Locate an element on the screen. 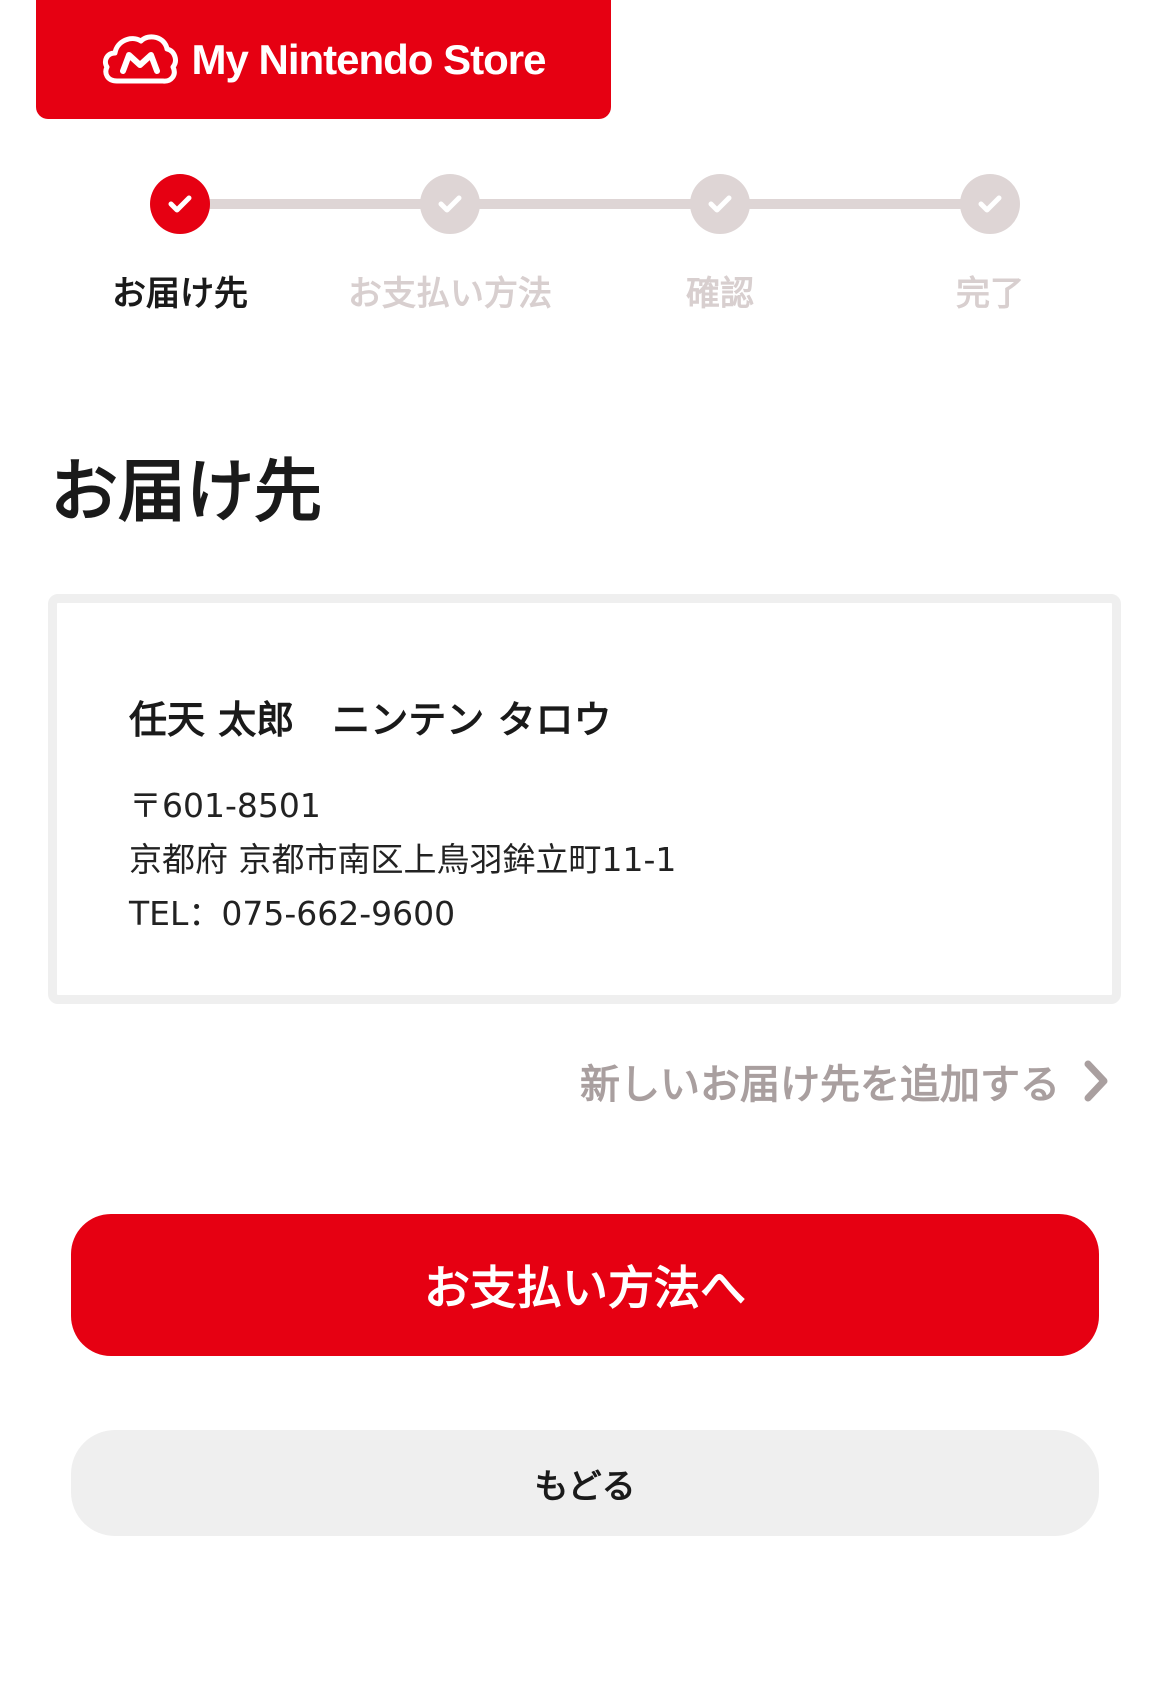  step-1-indicator is located at coordinates (180, 204).